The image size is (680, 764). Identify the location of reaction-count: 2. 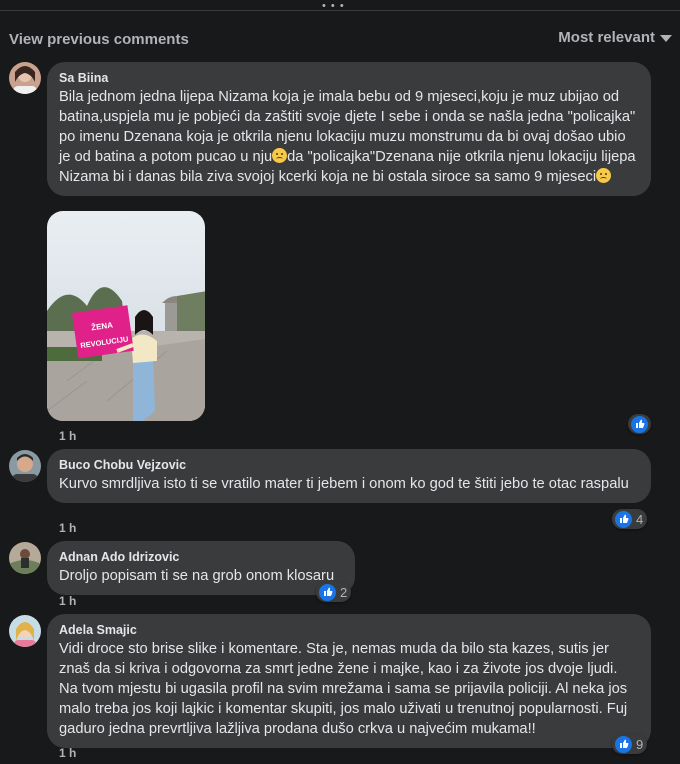
(344, 592).